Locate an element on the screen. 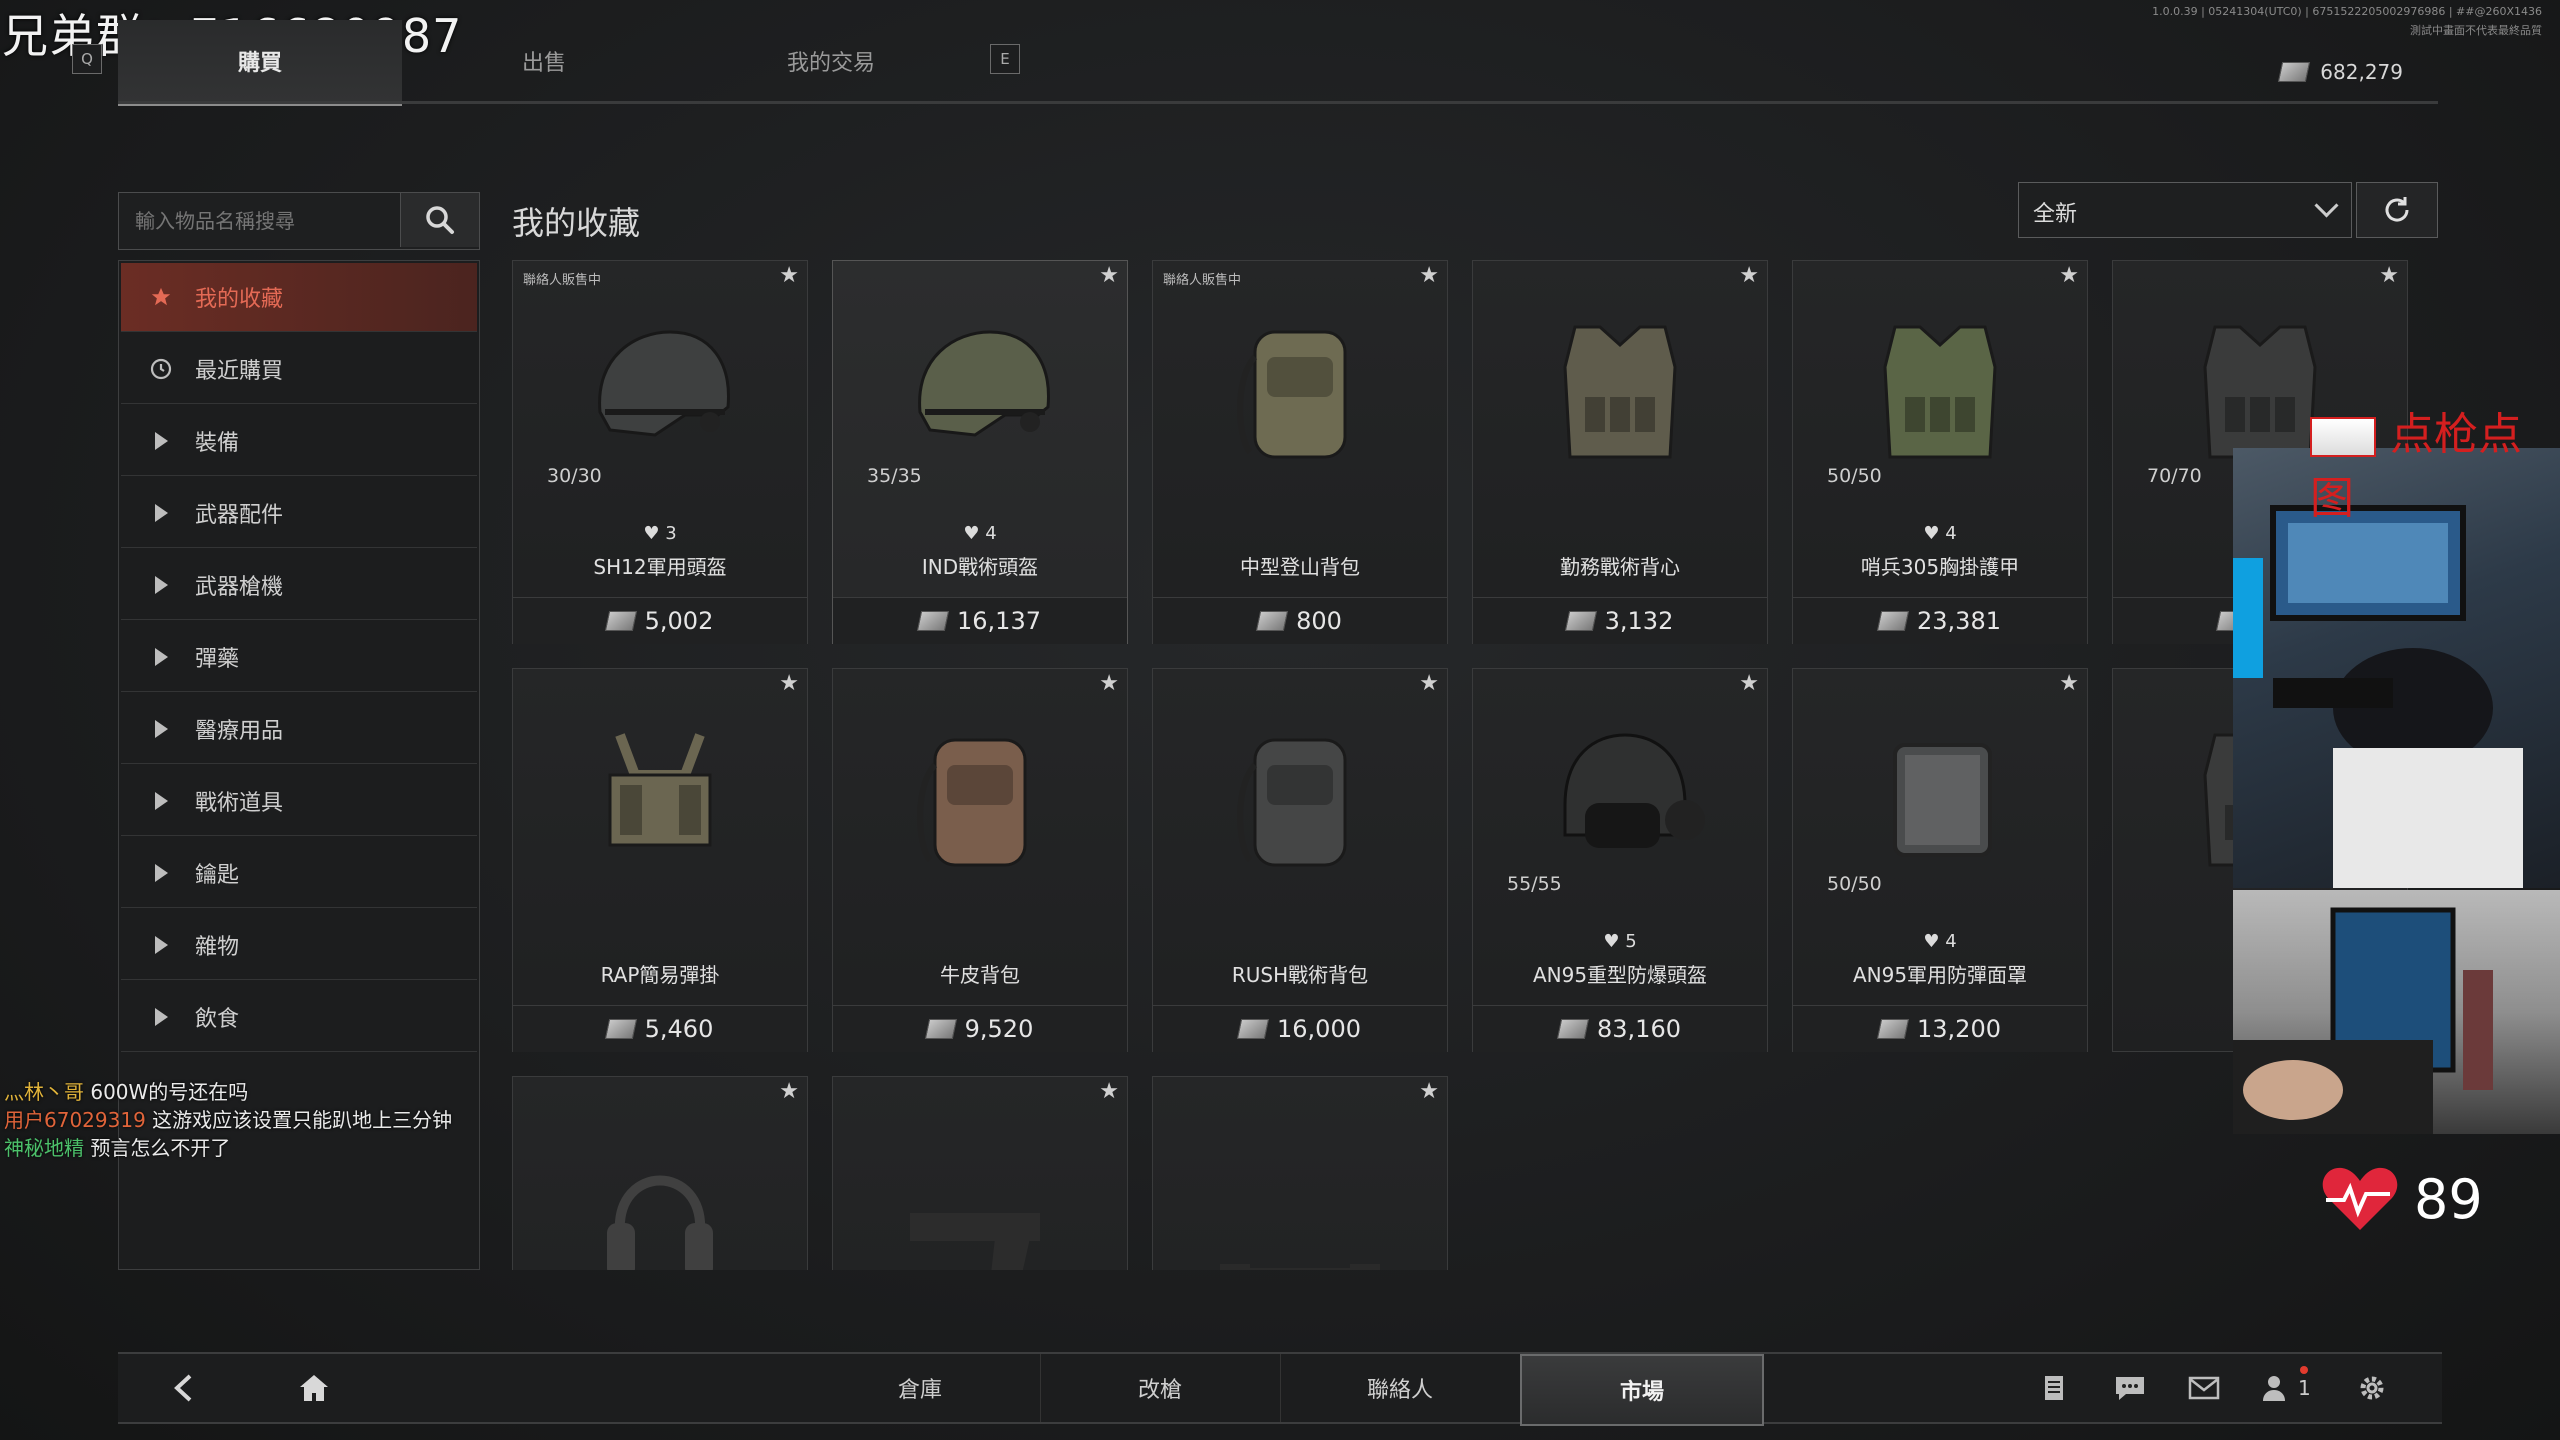  chat-text: 预言怎么不开了 is located at coordinates (160, 1148).